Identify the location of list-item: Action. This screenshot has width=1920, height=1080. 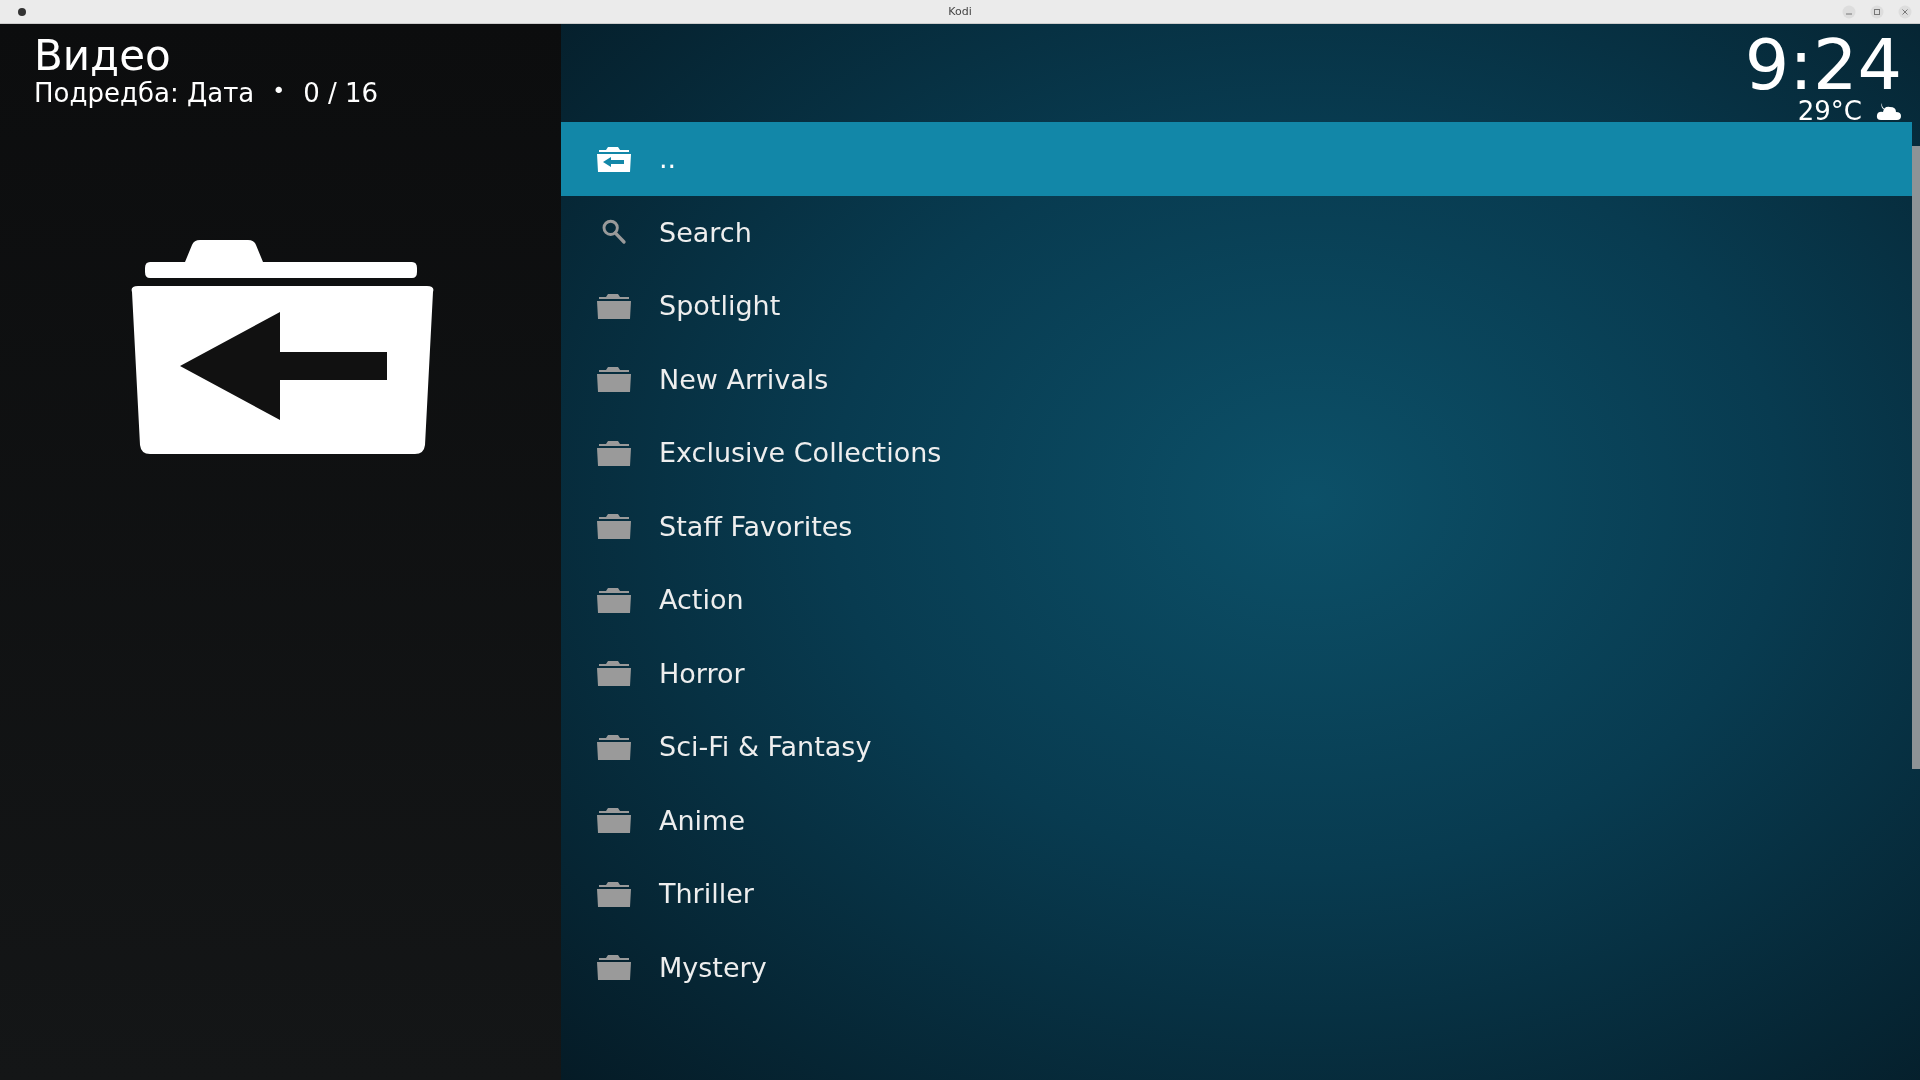
(1236, 600).